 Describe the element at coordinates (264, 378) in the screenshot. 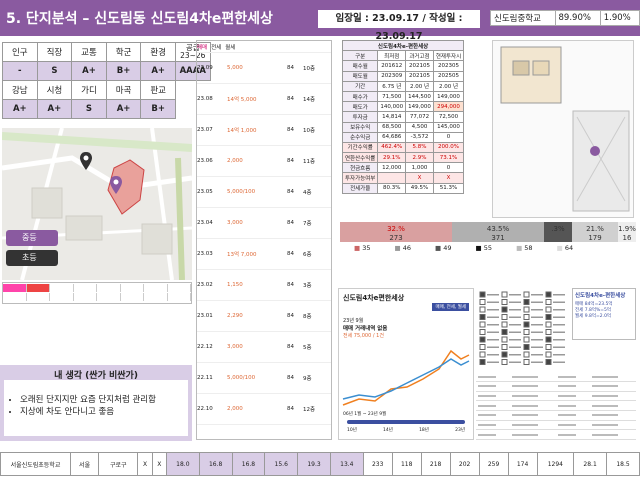

I see `trade-row: 22.11 5,000/100 84 9층` at that location.